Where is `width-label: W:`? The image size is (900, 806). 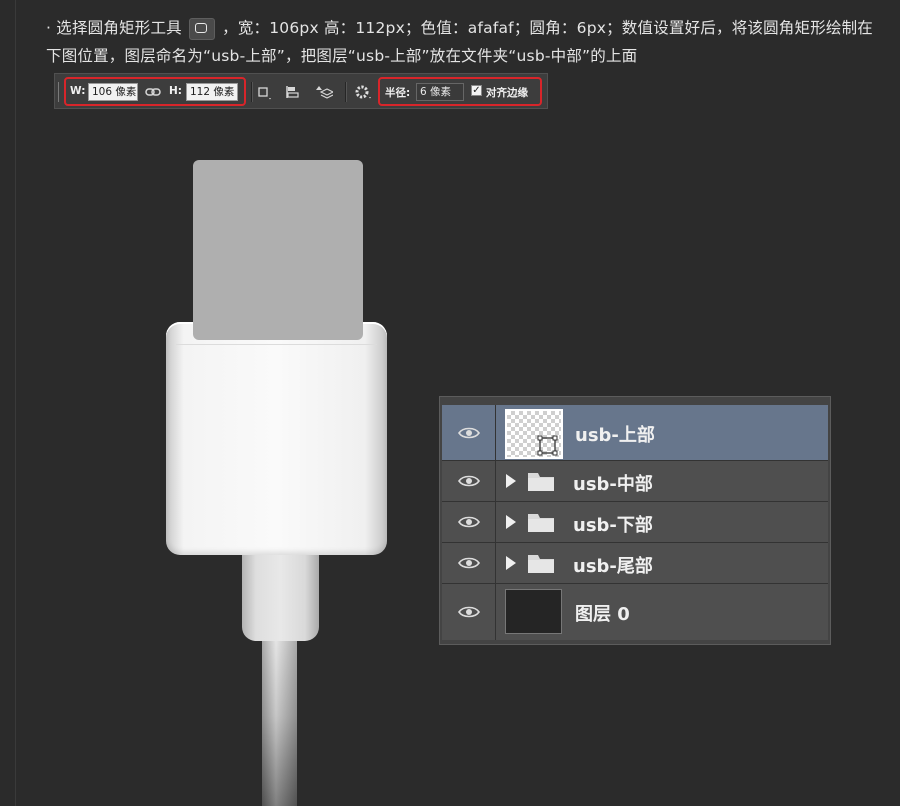
width-label: W: is located at coordinates (78, 91).